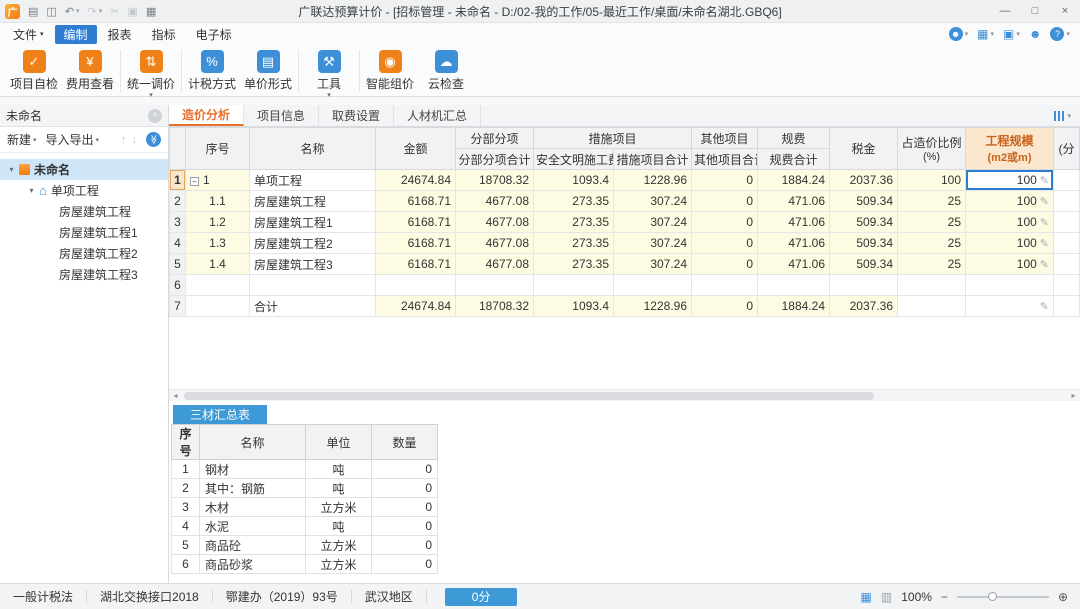 This screenshot has height=609, width=1080. I want to click on cell-fbfx, so click(494, 285).